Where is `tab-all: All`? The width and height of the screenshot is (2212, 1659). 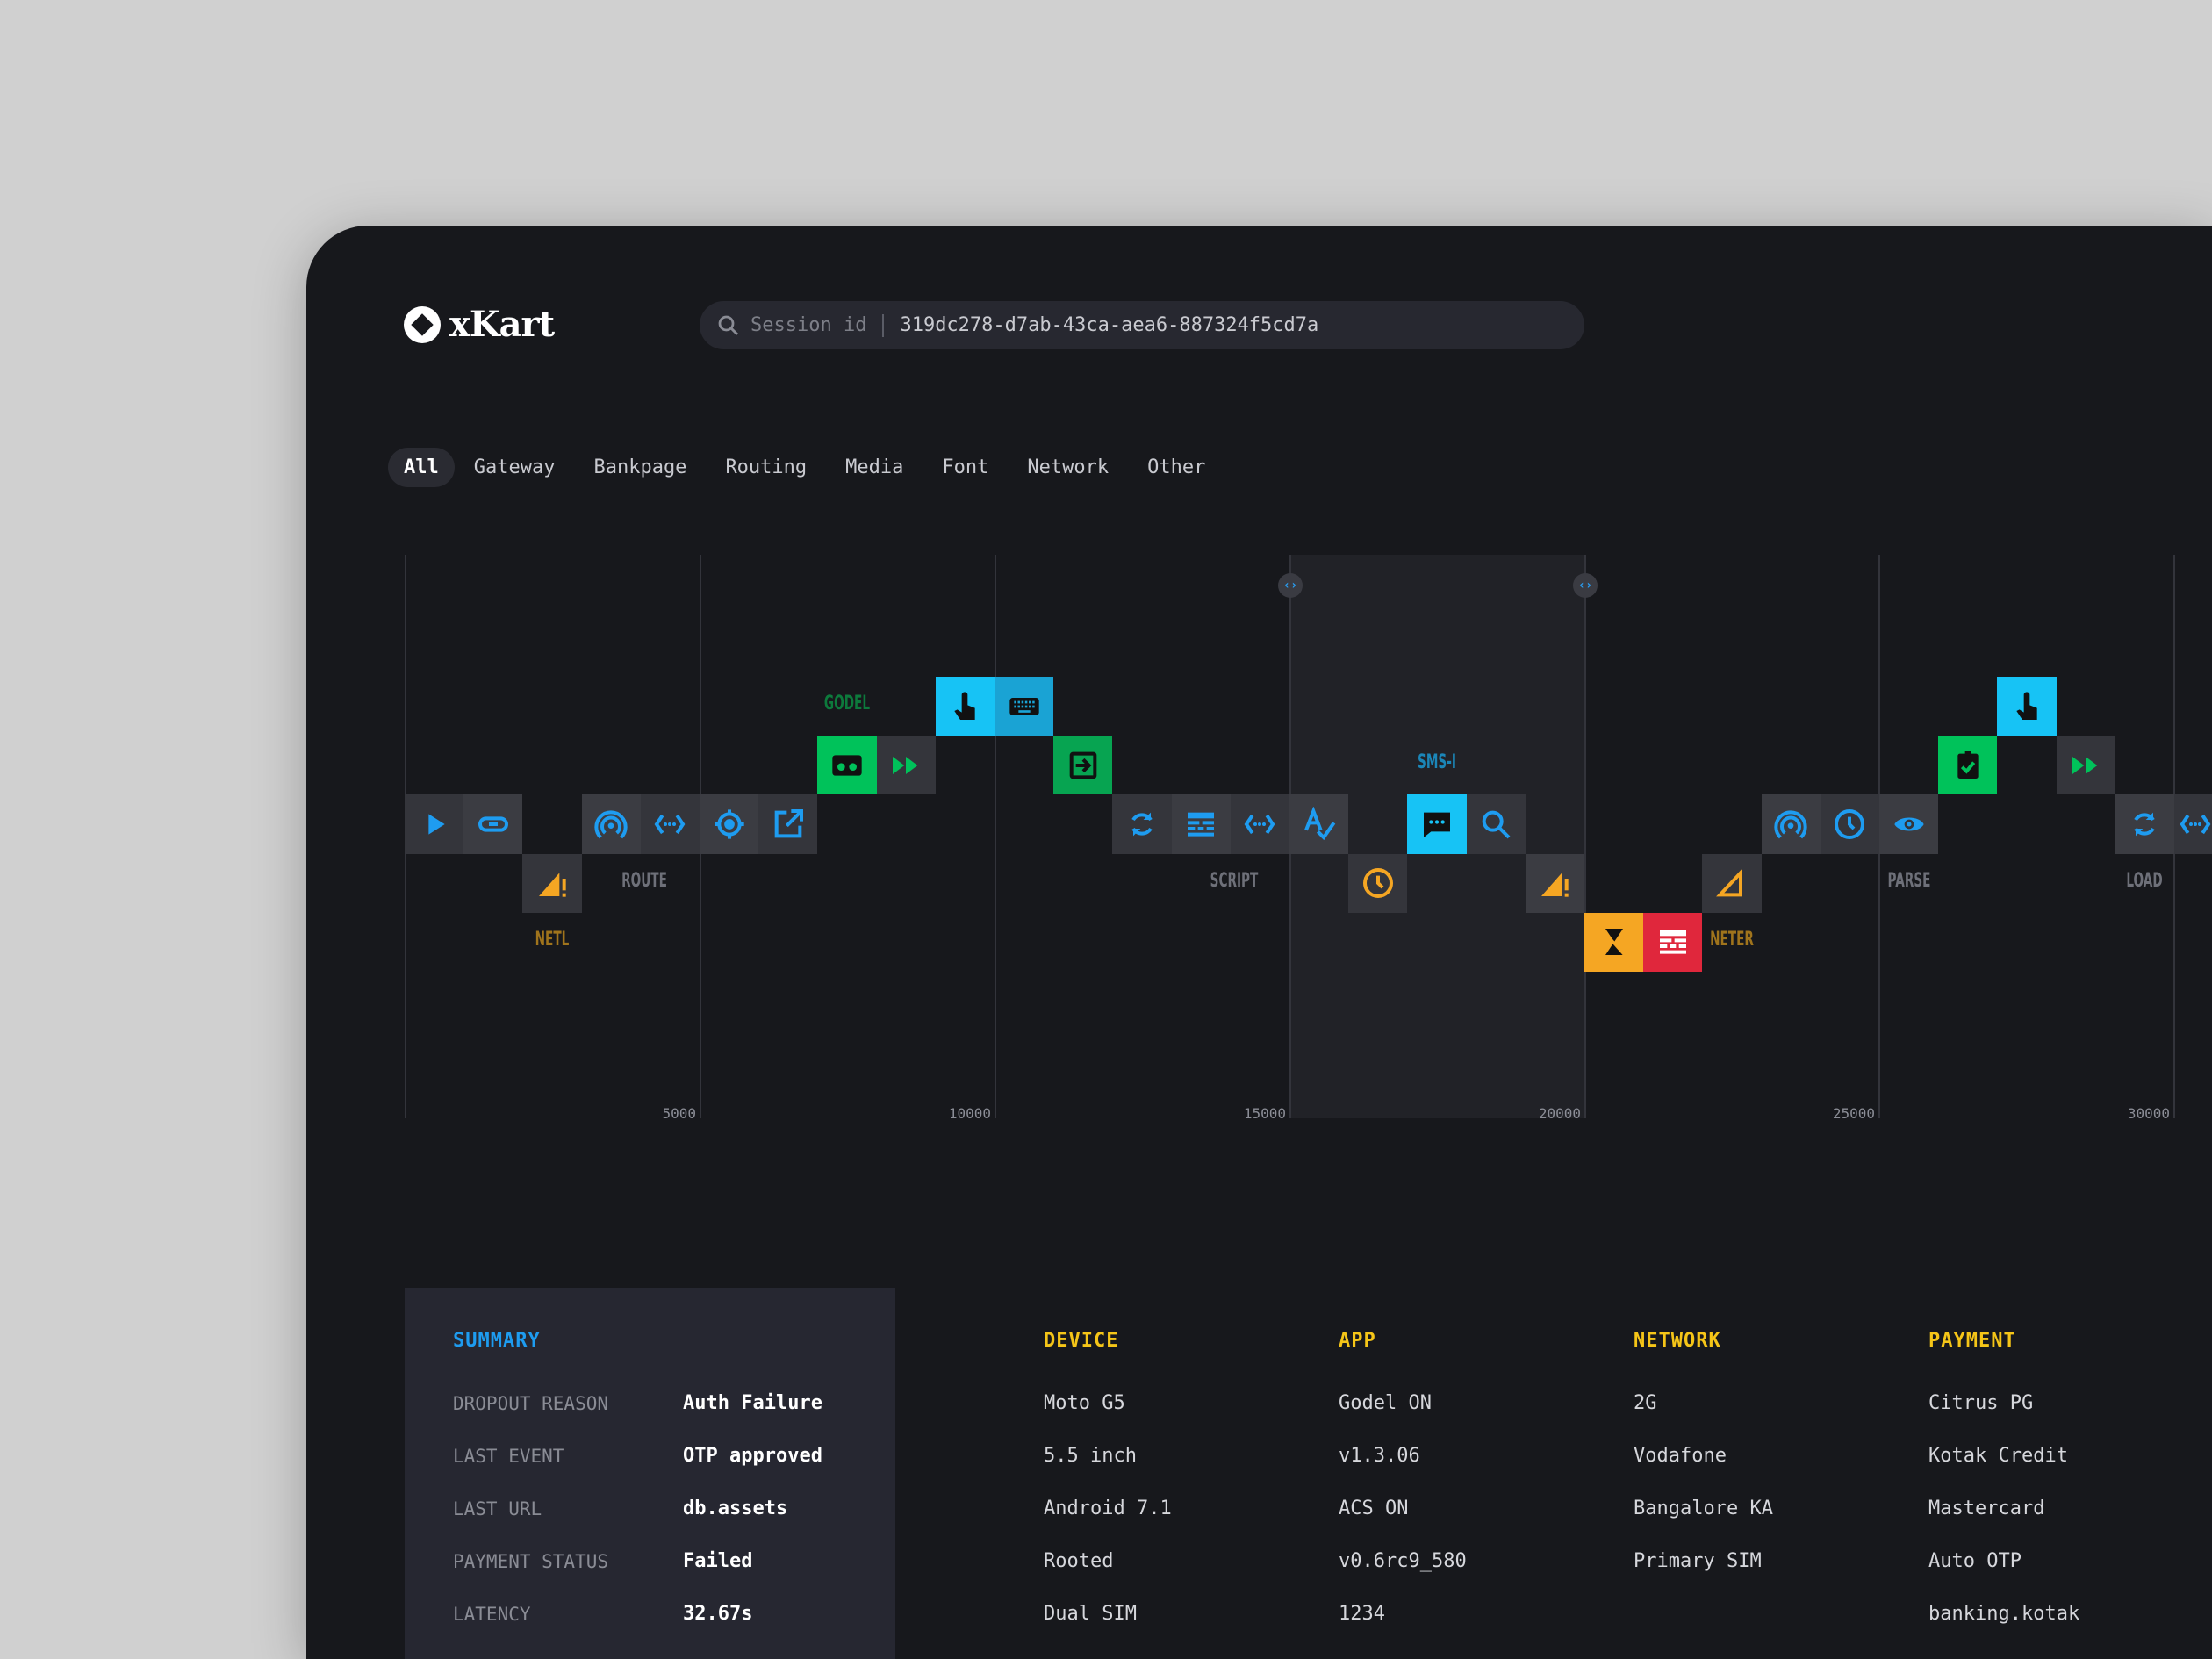 tab-all: All is located at coordinates (422, 468).